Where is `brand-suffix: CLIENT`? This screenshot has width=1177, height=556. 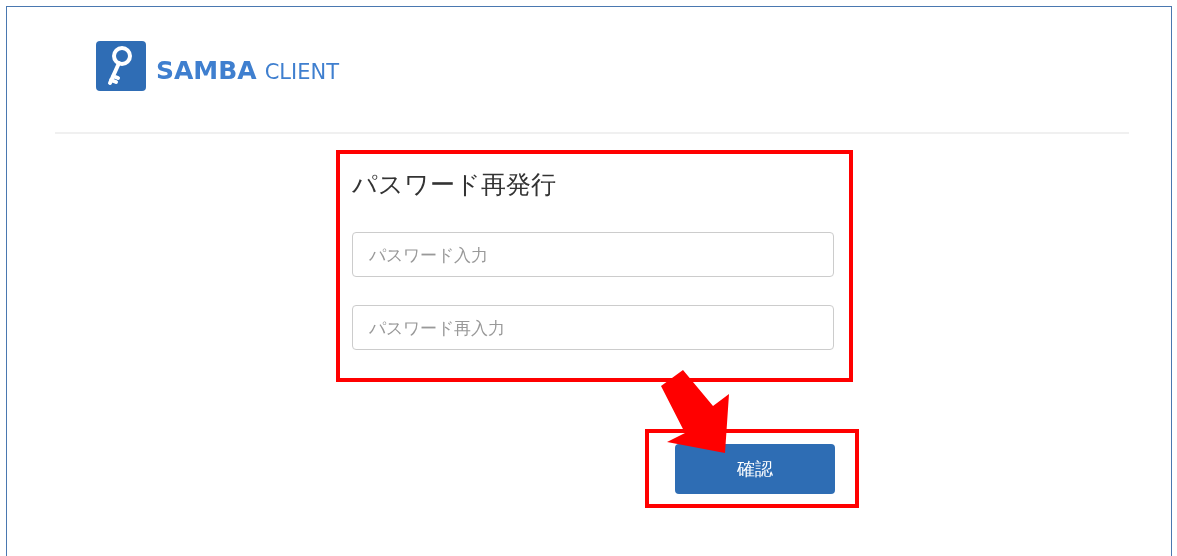 brand-suffix: CLIENT is located at coordinates (301, 71).